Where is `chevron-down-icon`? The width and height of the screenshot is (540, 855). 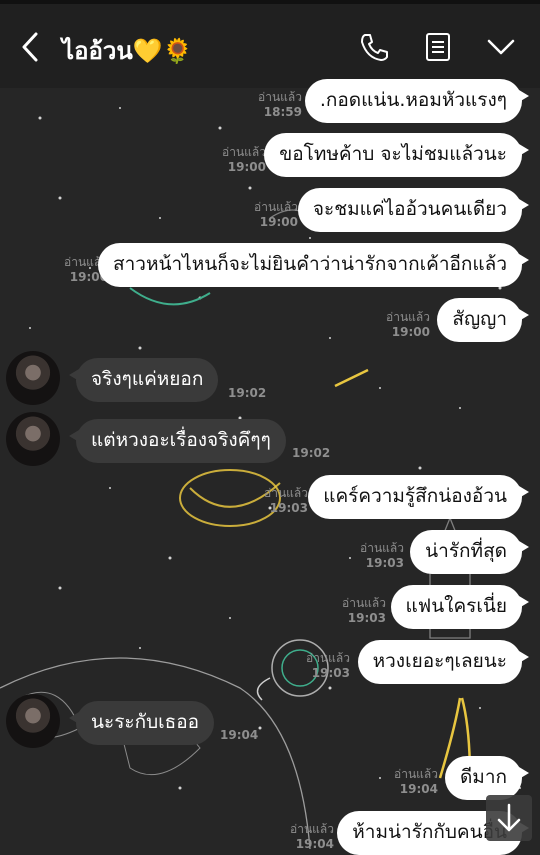 chevron-down-icon is located at coordinates (501, 47).